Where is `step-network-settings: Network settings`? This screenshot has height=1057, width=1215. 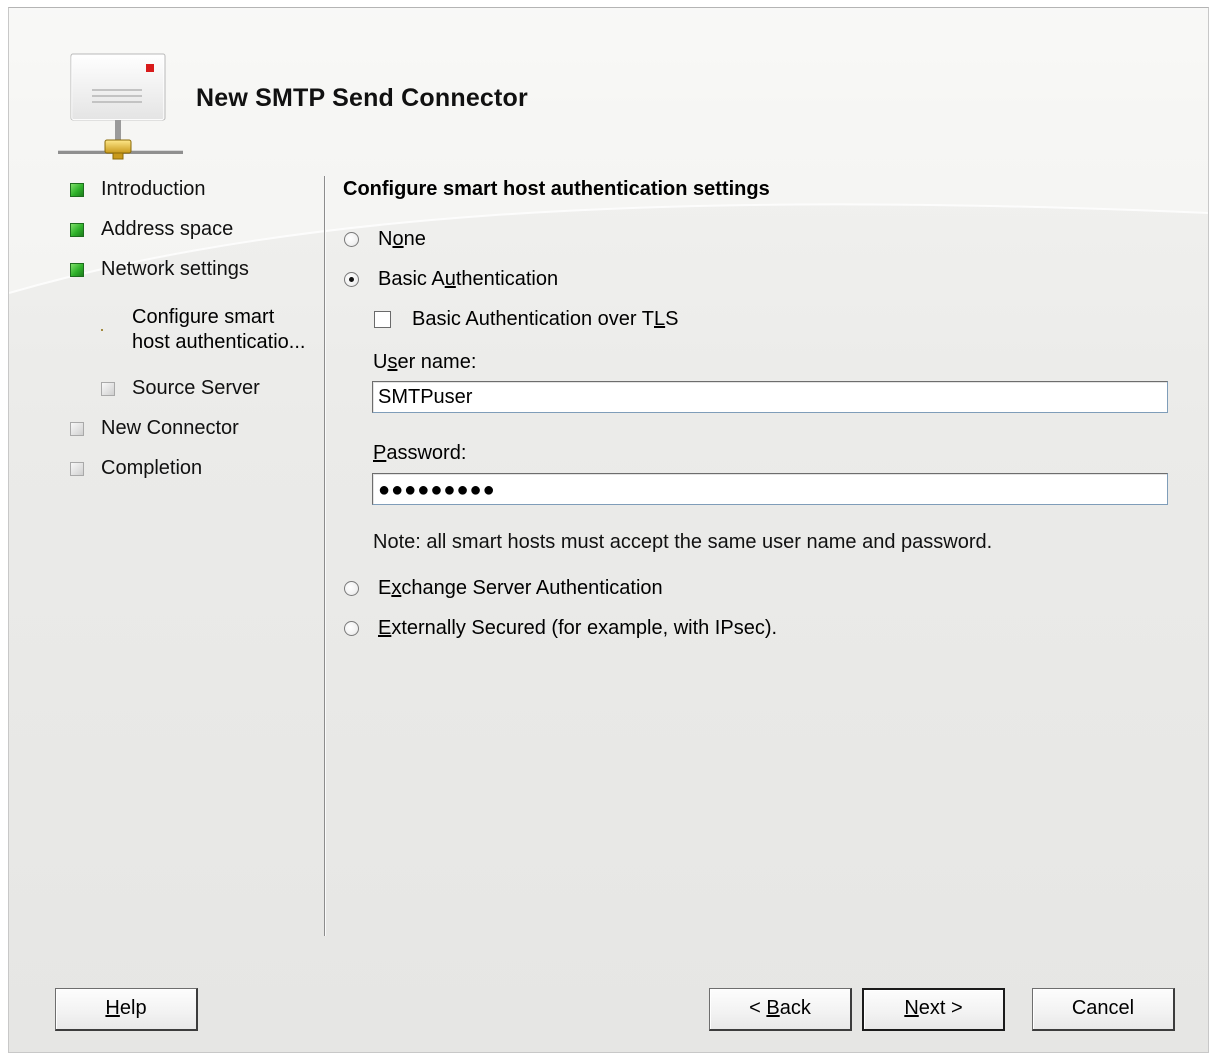 step-network-settings: Network settings is located at coordinates (159, 269).